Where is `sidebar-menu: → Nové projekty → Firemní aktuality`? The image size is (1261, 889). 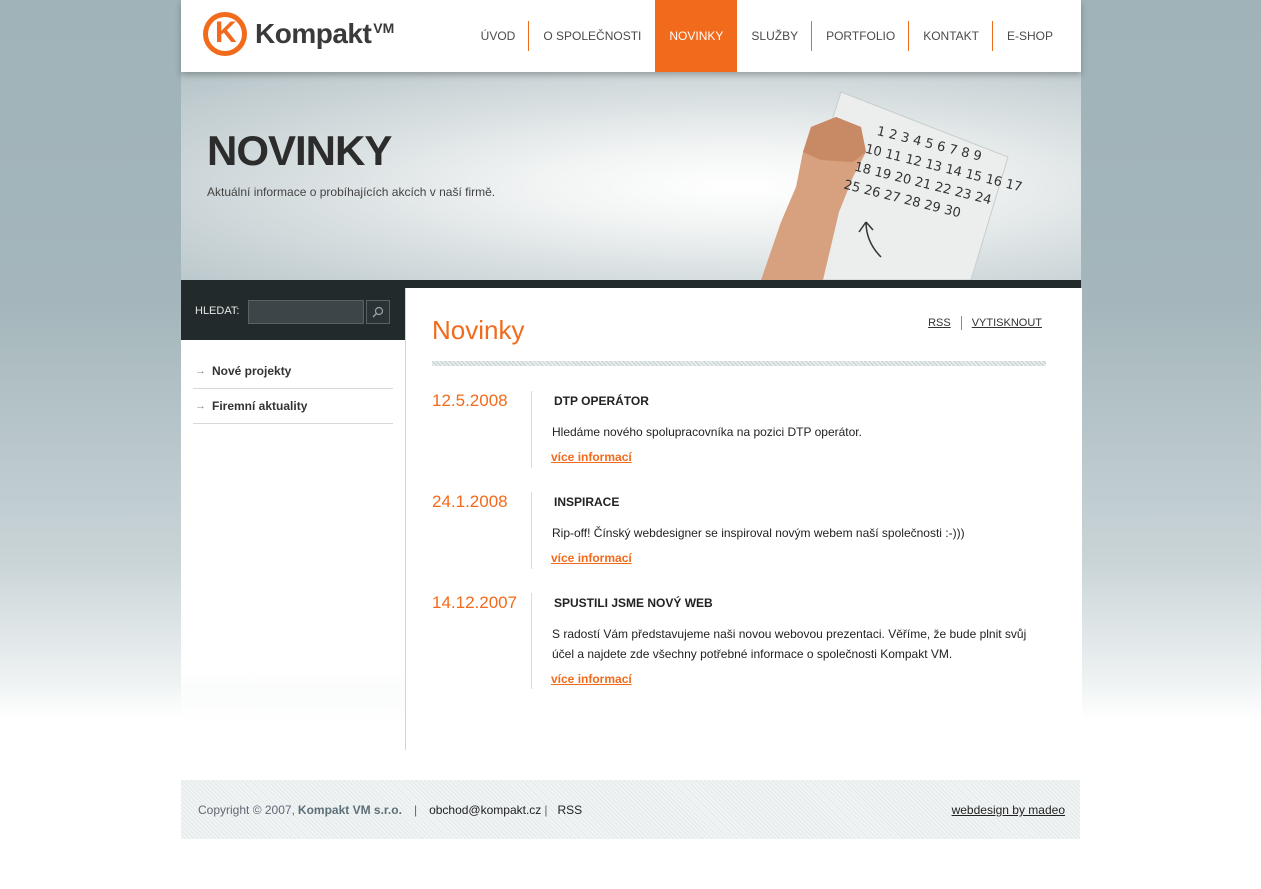 sidebar-menu: → Nové projekty → Firemní aktuality is located at coordinates (293, 389).